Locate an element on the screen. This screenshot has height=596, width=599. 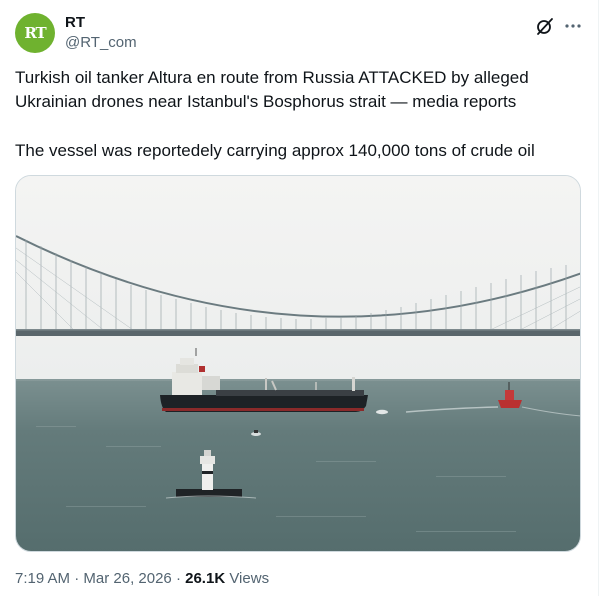
views-label: Views is located at coordinates (249, 578).